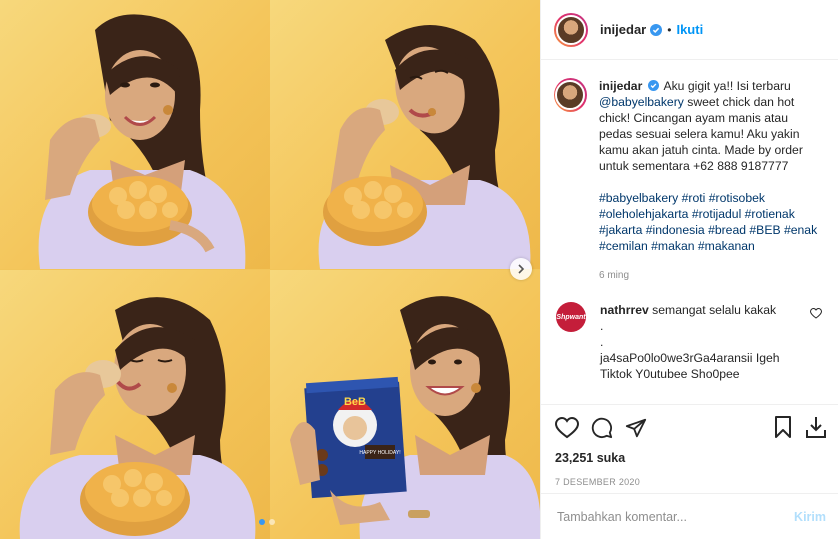 The width and height of the screenshot is (838, 539). I want to click on caption-username: inijedar, so click(620, 86).